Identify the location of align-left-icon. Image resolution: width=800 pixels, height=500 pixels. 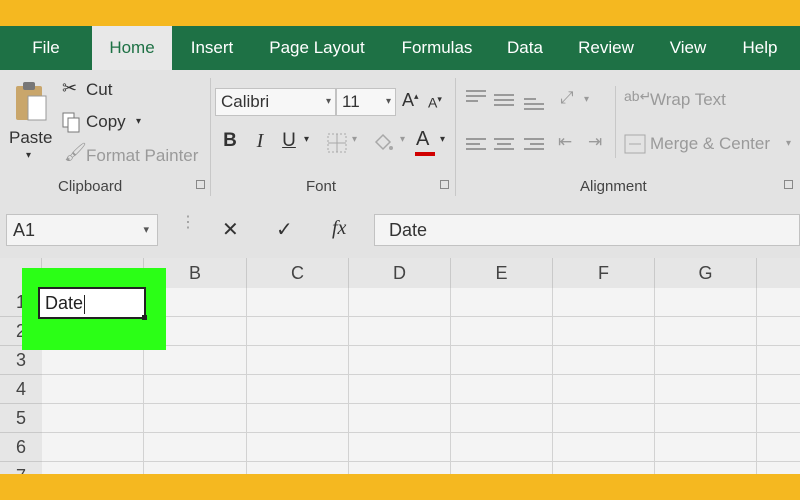
(476, 145).